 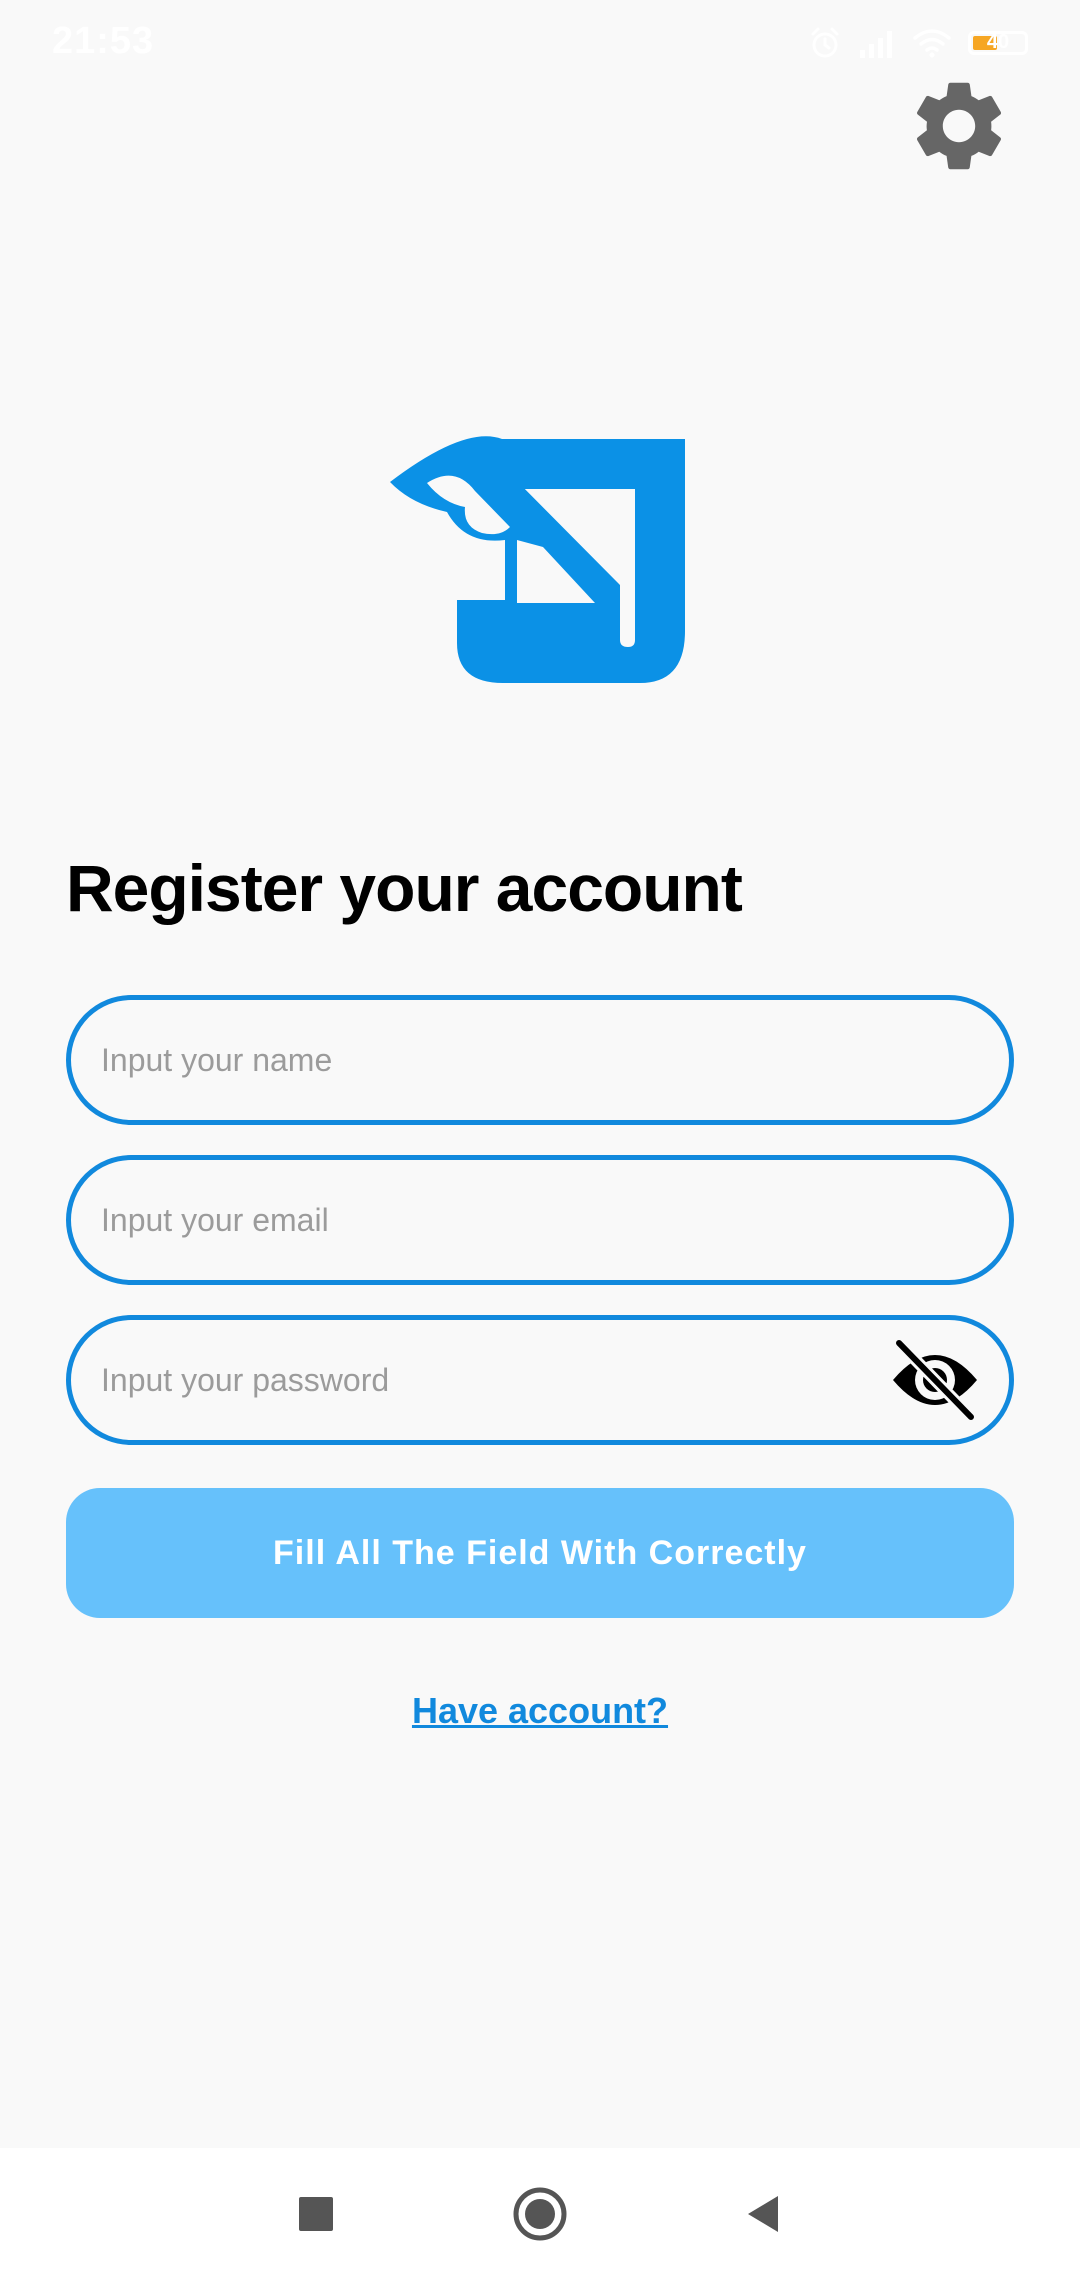 What do you see at coordinates (932, 43) in the screenshot?
I see `wifi-icon` at bounding box center [932, 43].